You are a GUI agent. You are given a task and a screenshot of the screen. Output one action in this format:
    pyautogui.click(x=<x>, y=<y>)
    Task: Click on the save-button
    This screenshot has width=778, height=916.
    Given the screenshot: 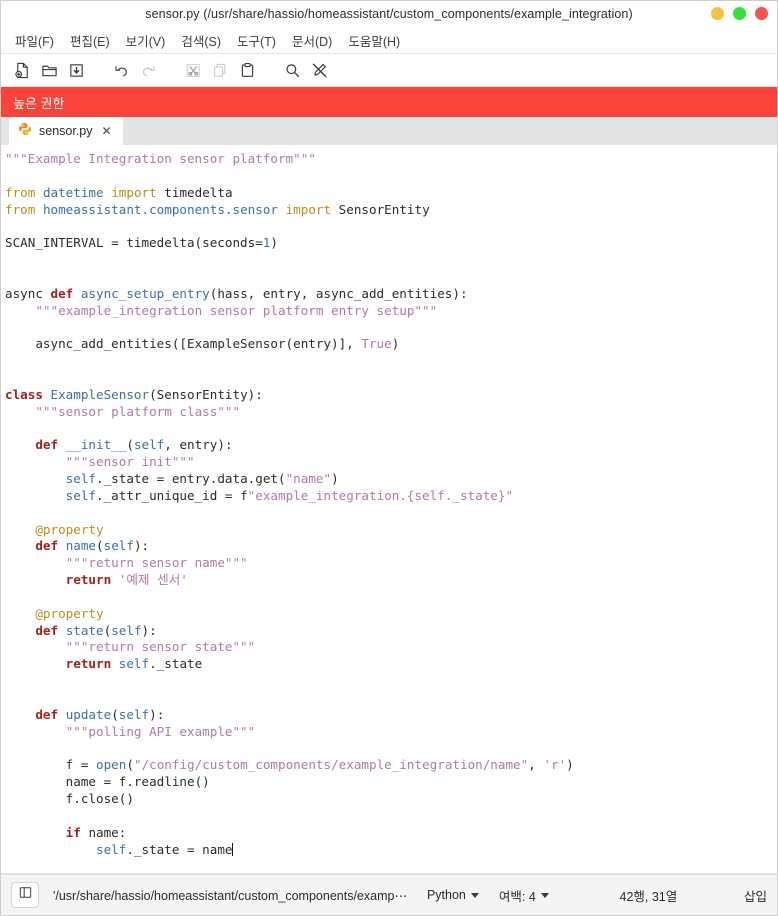 What is the action you would take?
    pyautogui.click(x=76, y=70)
    